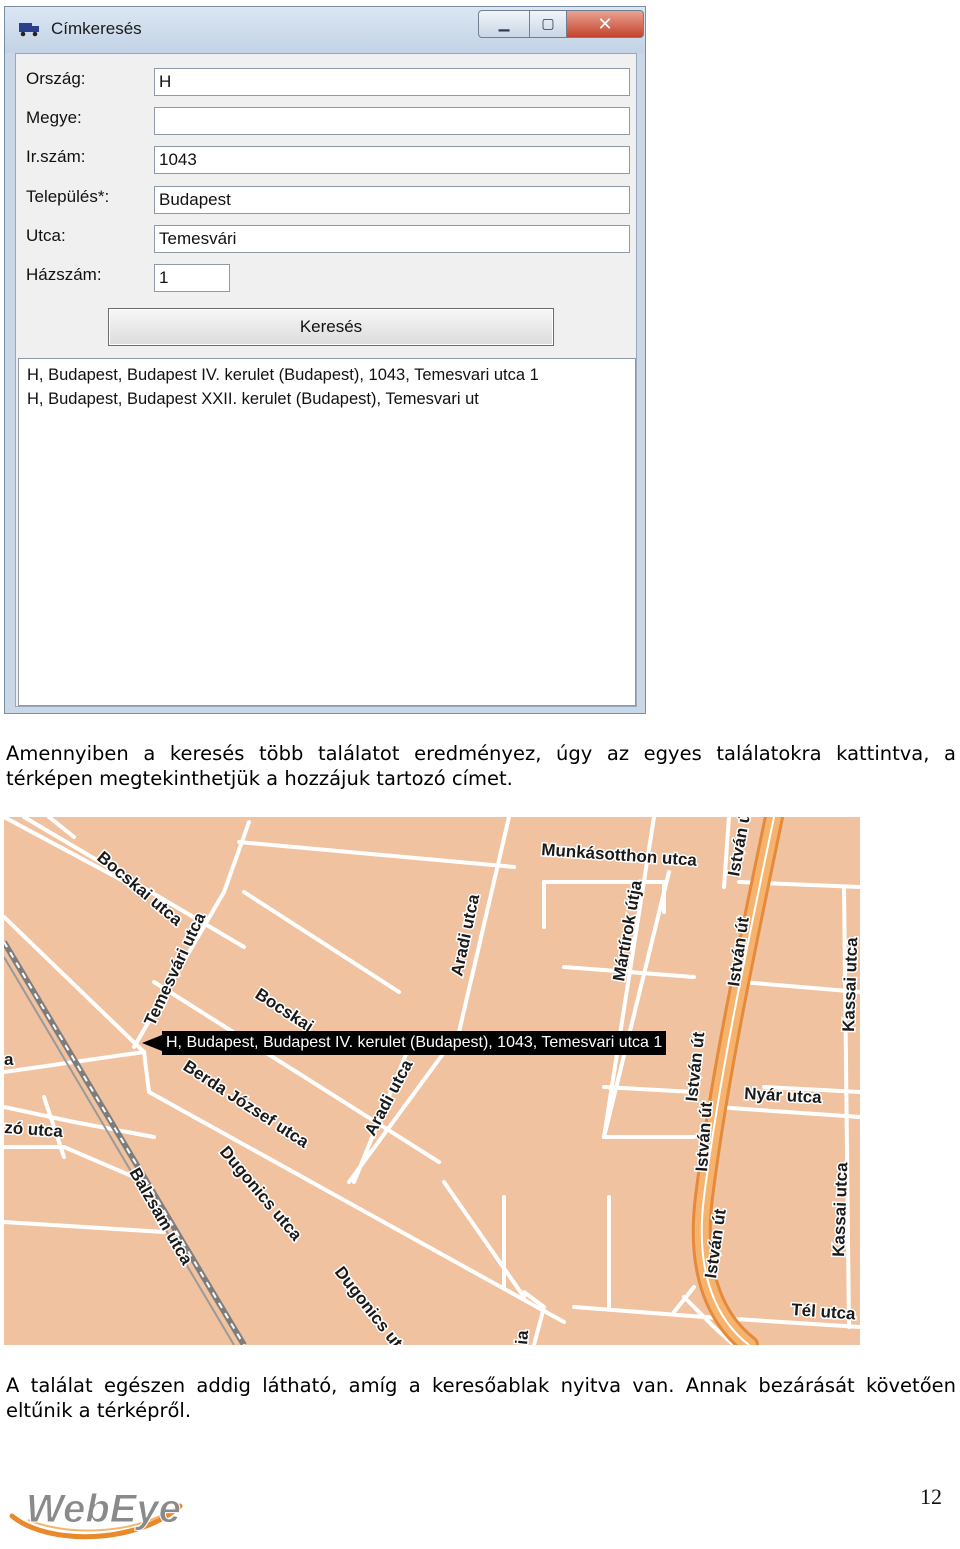 The width and height of the screenshot is (960, 1549). I want to click on logo-text: WebEye, so click(103, 1509).